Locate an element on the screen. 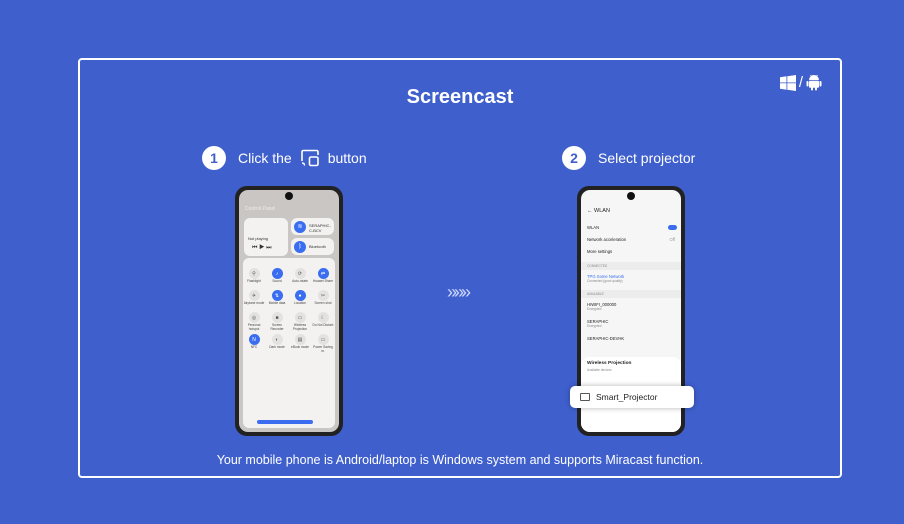 This screenshot has height=524, width=904. step-1-text-before: Click the is located at coordinates (265, 158).